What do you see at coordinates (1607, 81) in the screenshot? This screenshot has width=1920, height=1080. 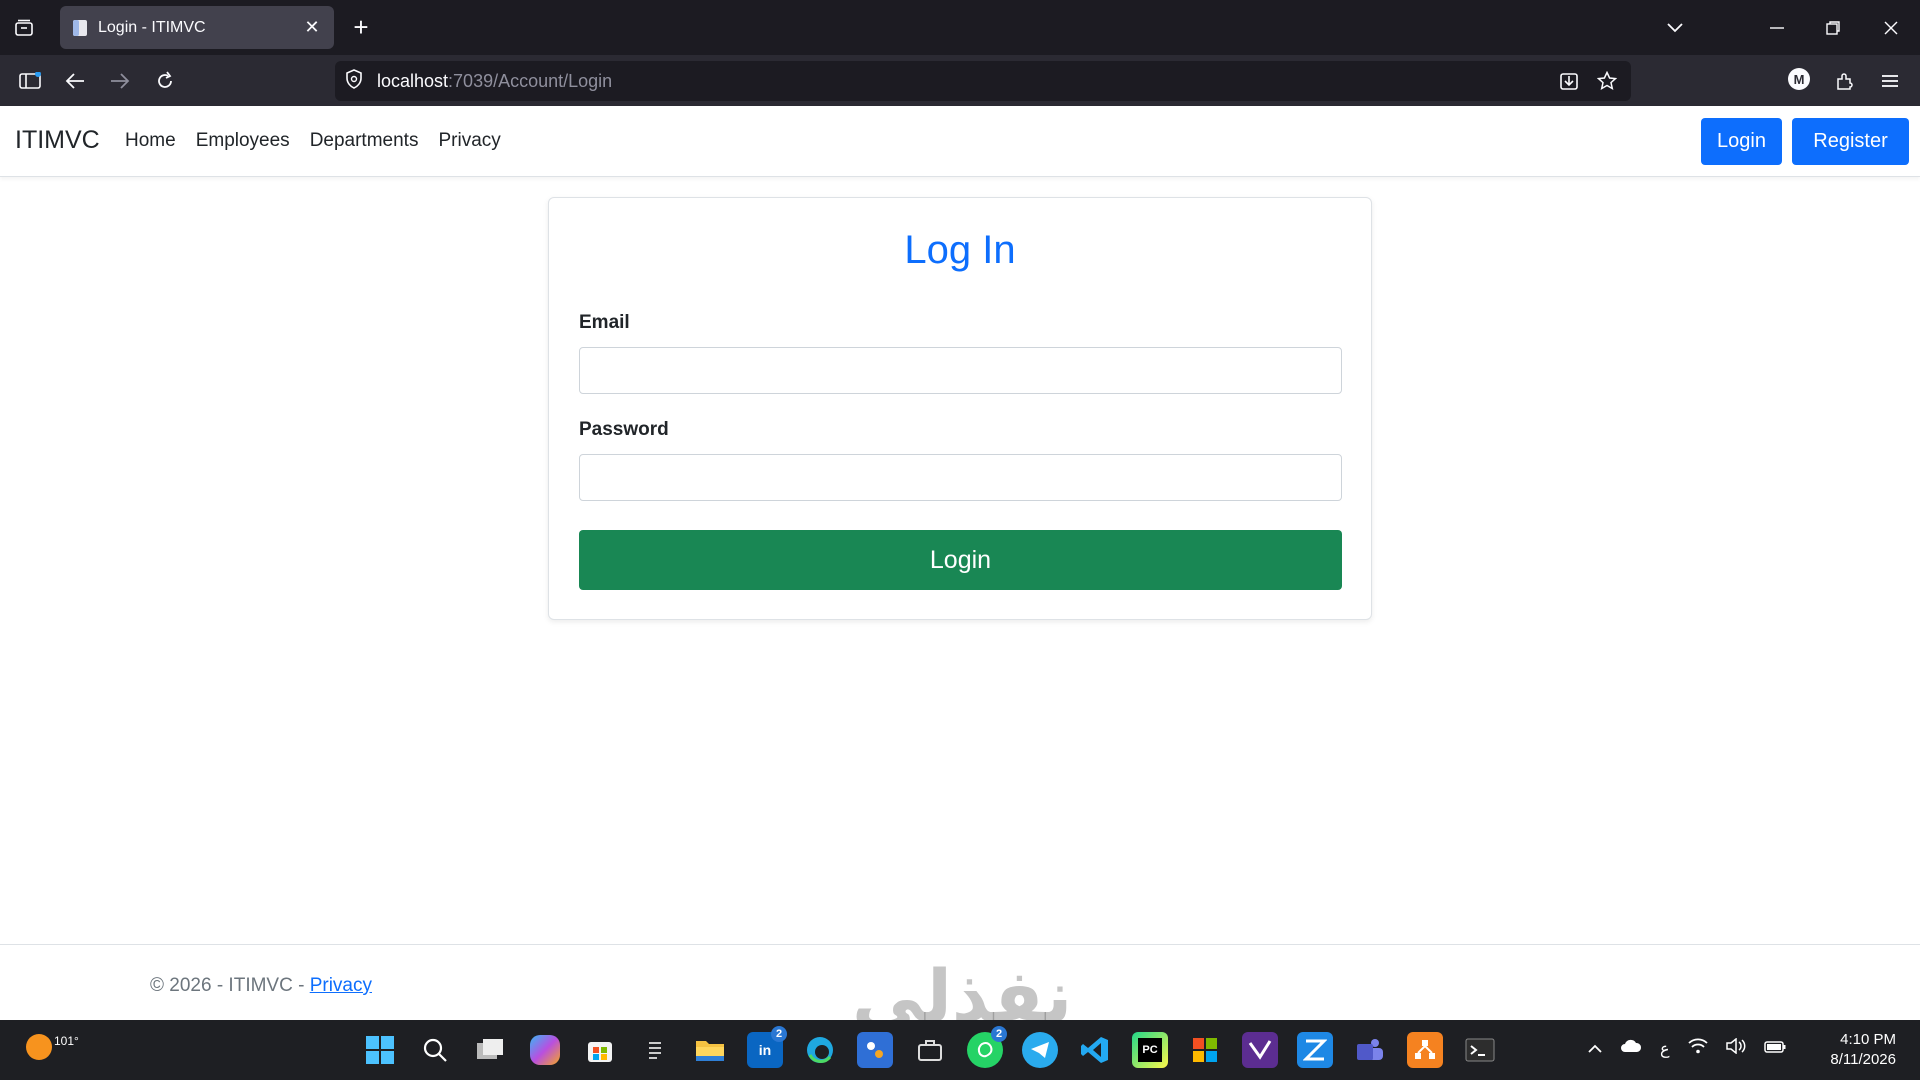 I see `bookmark-star-icon` at bounding box center [1607, 81].